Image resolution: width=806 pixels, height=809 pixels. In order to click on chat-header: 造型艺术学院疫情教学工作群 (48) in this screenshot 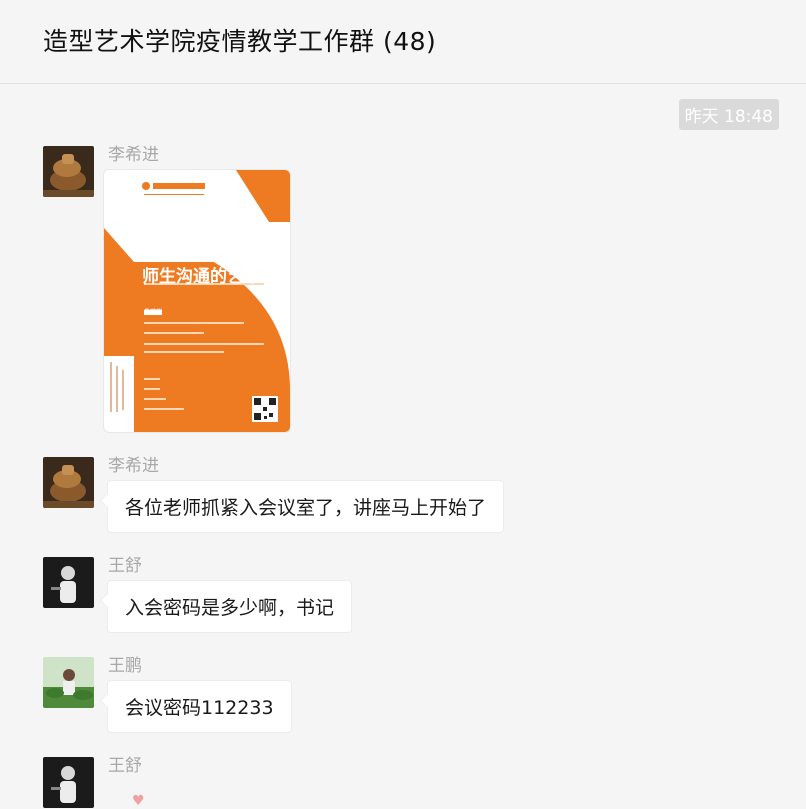, I will do `click(403, 42)`.